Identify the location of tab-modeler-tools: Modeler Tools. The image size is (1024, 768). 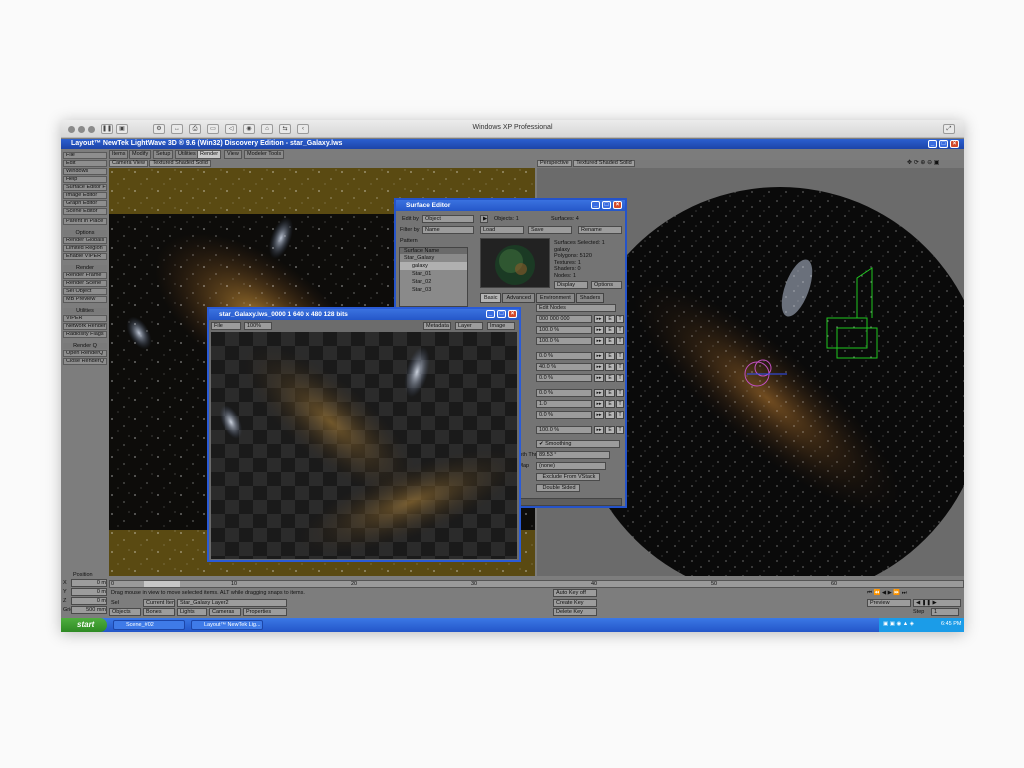
(264, 154).